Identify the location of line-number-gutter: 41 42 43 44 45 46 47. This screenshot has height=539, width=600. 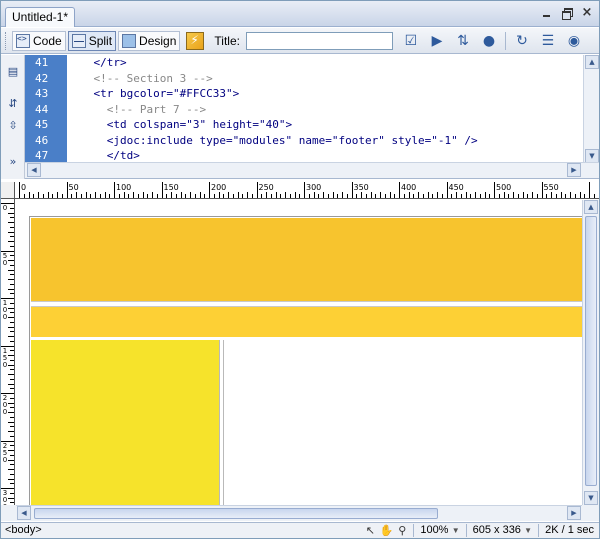
(46, 109).